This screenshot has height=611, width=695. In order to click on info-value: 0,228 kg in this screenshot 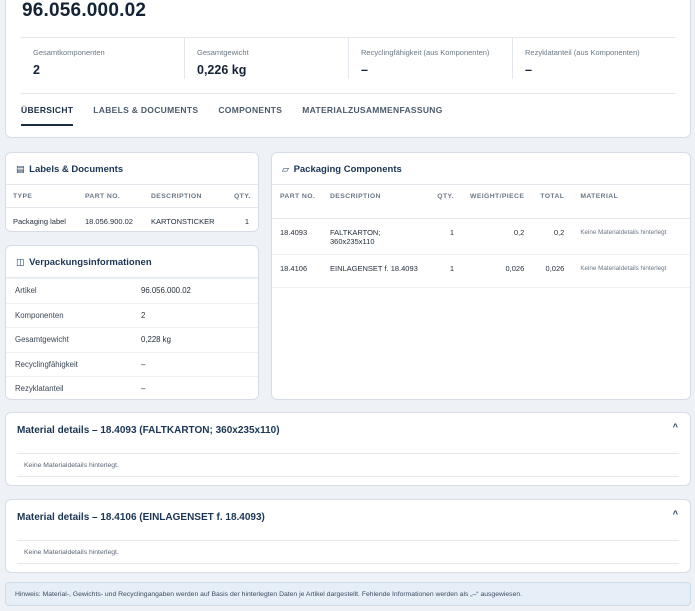, I will do `click(156, 340)`.